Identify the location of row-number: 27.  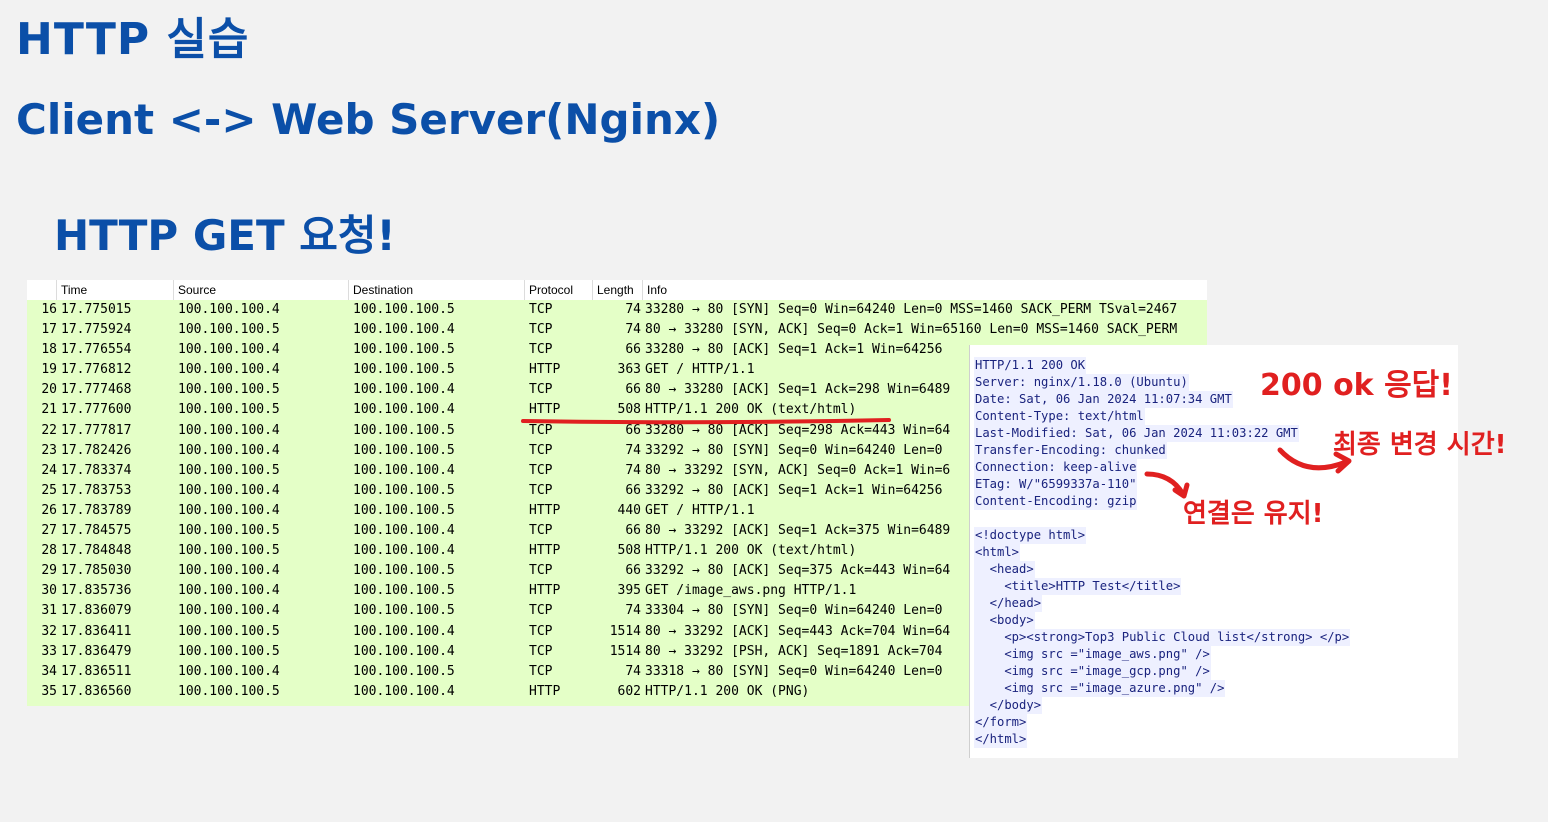
(49, 531).